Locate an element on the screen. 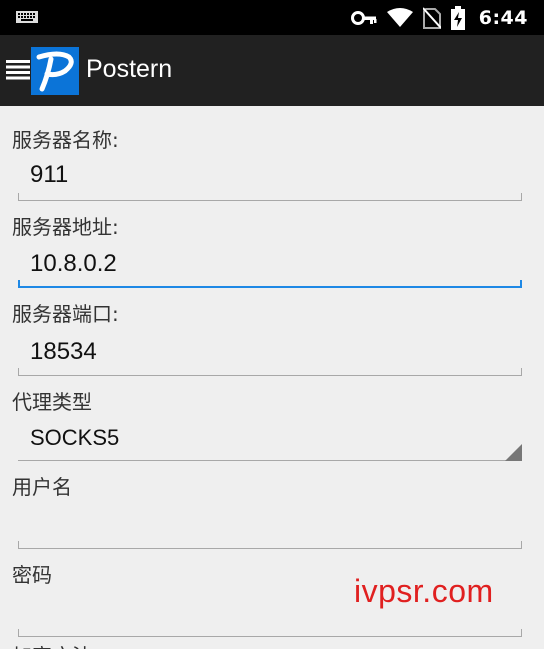 This screenshot has height=649, width=544. clock: 6:44 is located at coordinates (503, 17).